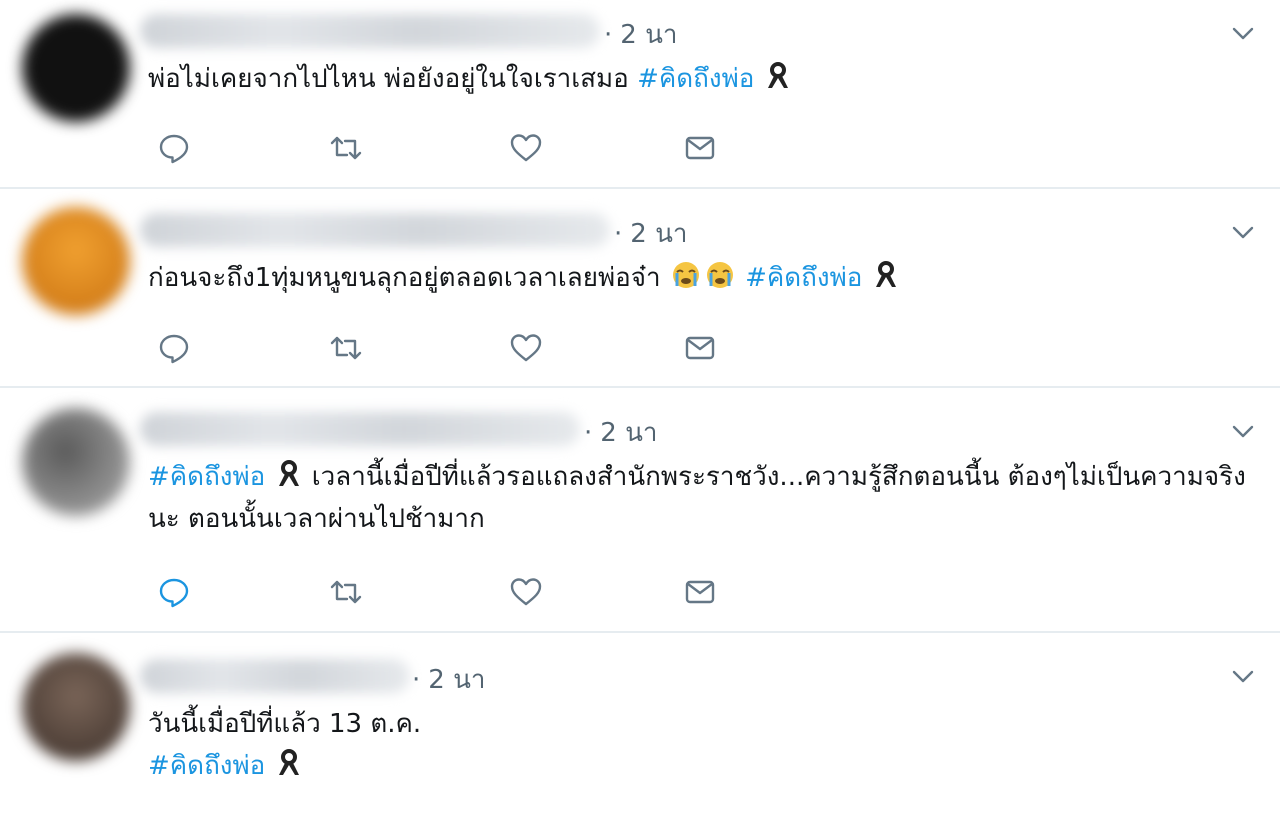 This screenshot has width=1280, height=816. What do you see at coordinates (285, 724) in the screenshot?
I see `tweet-body: วันนี้เมื่อปีที่แล้ว 13 ต.ค.` at bounding box center [285, 724].